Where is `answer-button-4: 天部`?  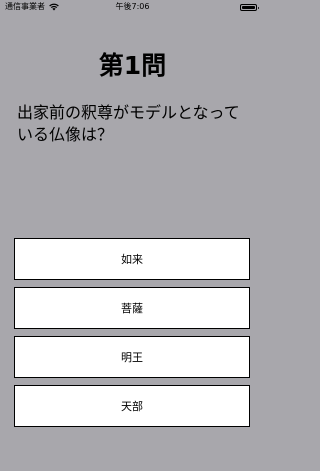 answer-button-4: 天部 is located at coordinates (132, 406).